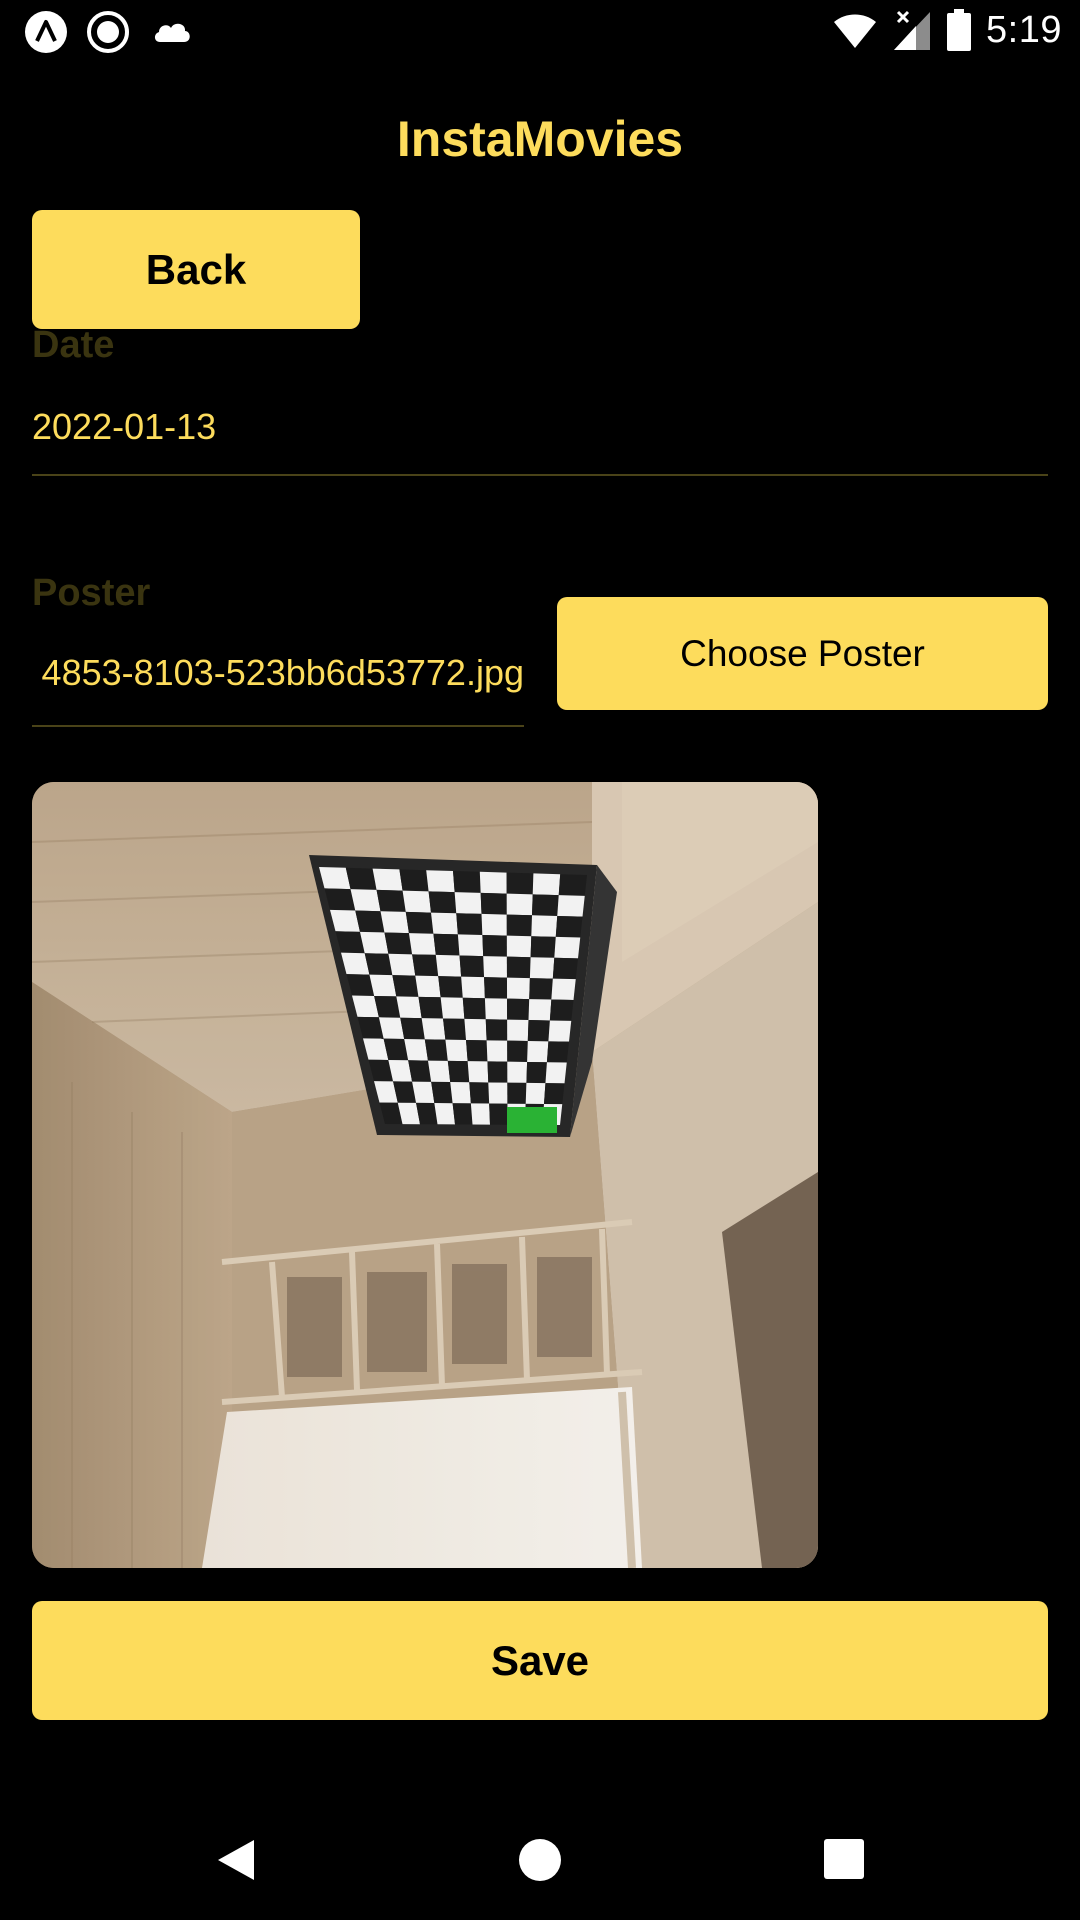 This screenshot has width=1080, height=1920. I want to click on status-bar-right: 5:19, so click(947, 30).